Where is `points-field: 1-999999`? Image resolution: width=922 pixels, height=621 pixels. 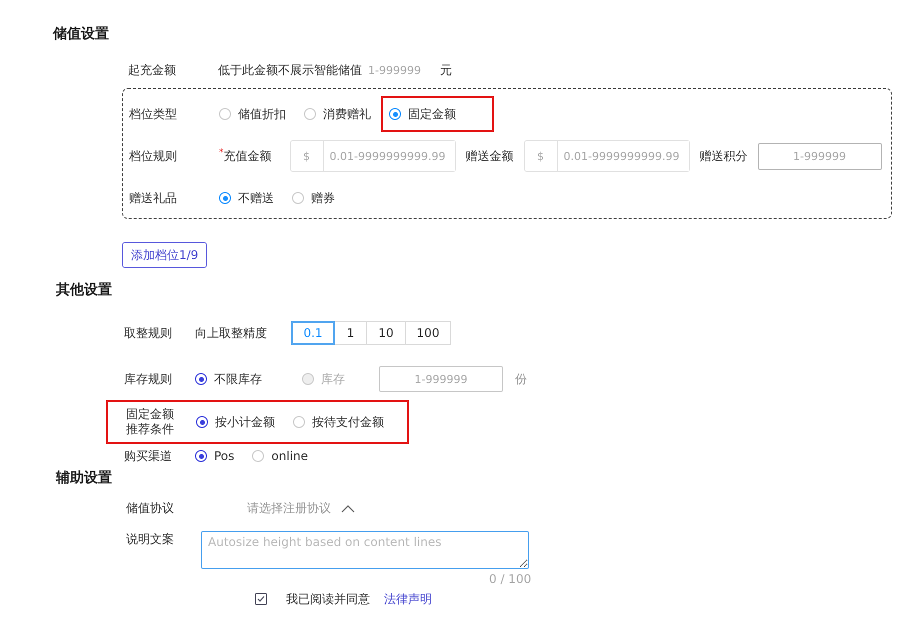
points-field: 1-999999 is located at coordinates (820, 156).